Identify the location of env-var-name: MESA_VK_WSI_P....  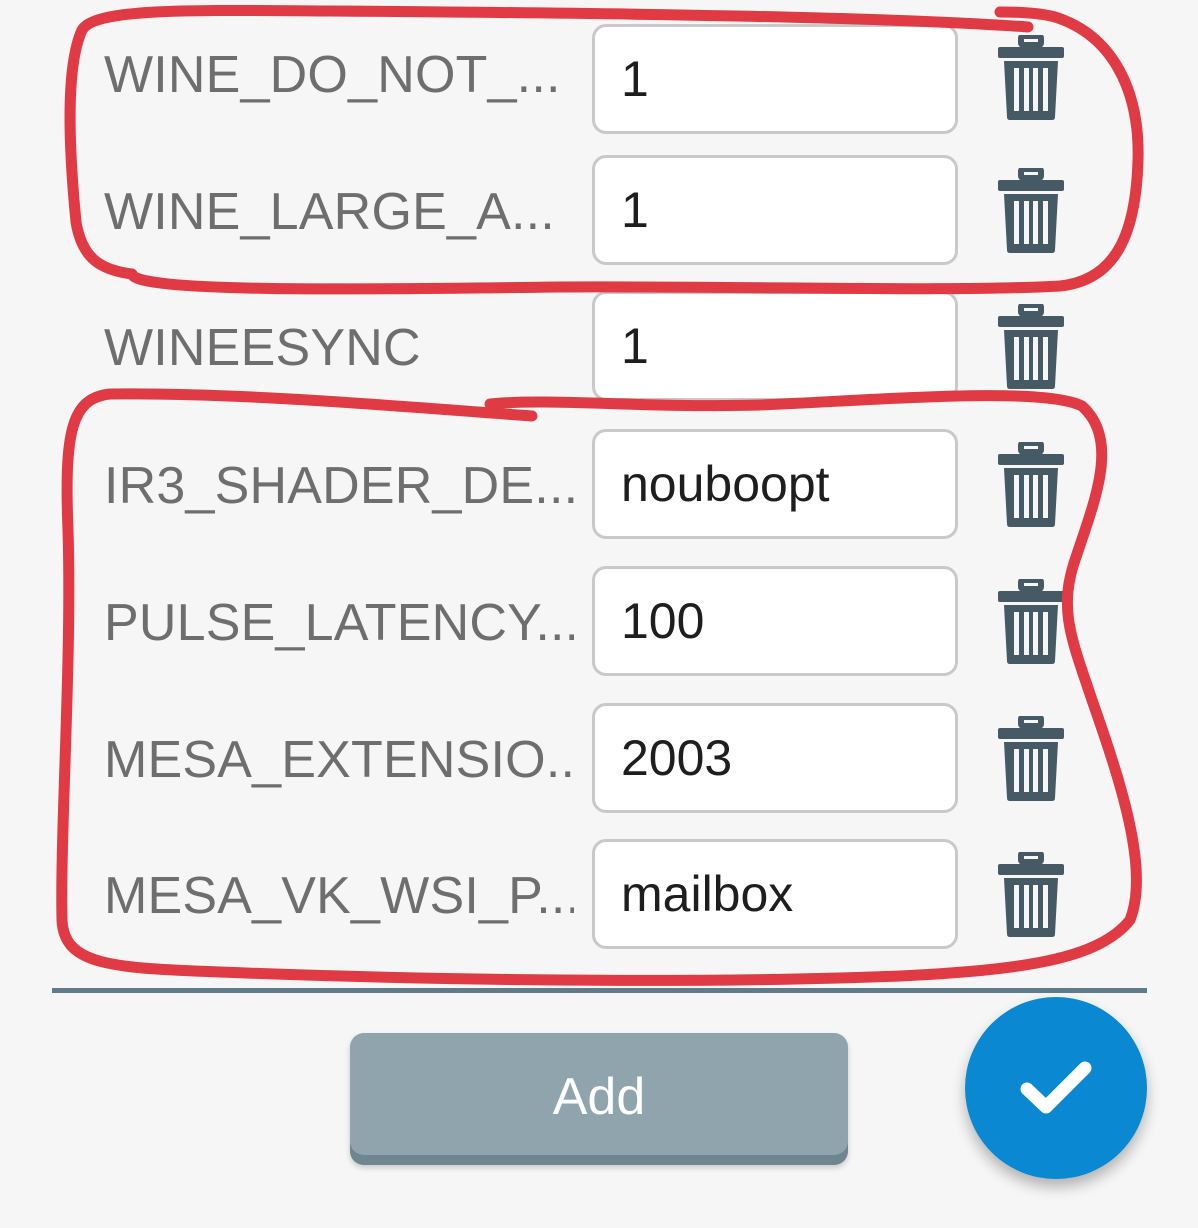
(339, 895).